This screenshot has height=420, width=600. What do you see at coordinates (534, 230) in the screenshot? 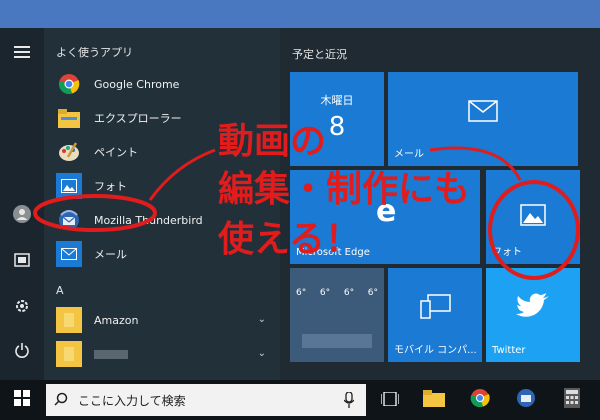
I see `annotation-circle-photos-tile` at bounding box center [534, 230].